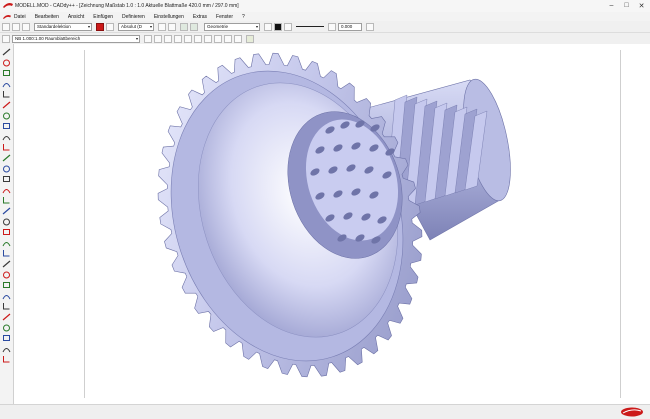  I want to click on menu-extras: Extras, so click(200, 17).